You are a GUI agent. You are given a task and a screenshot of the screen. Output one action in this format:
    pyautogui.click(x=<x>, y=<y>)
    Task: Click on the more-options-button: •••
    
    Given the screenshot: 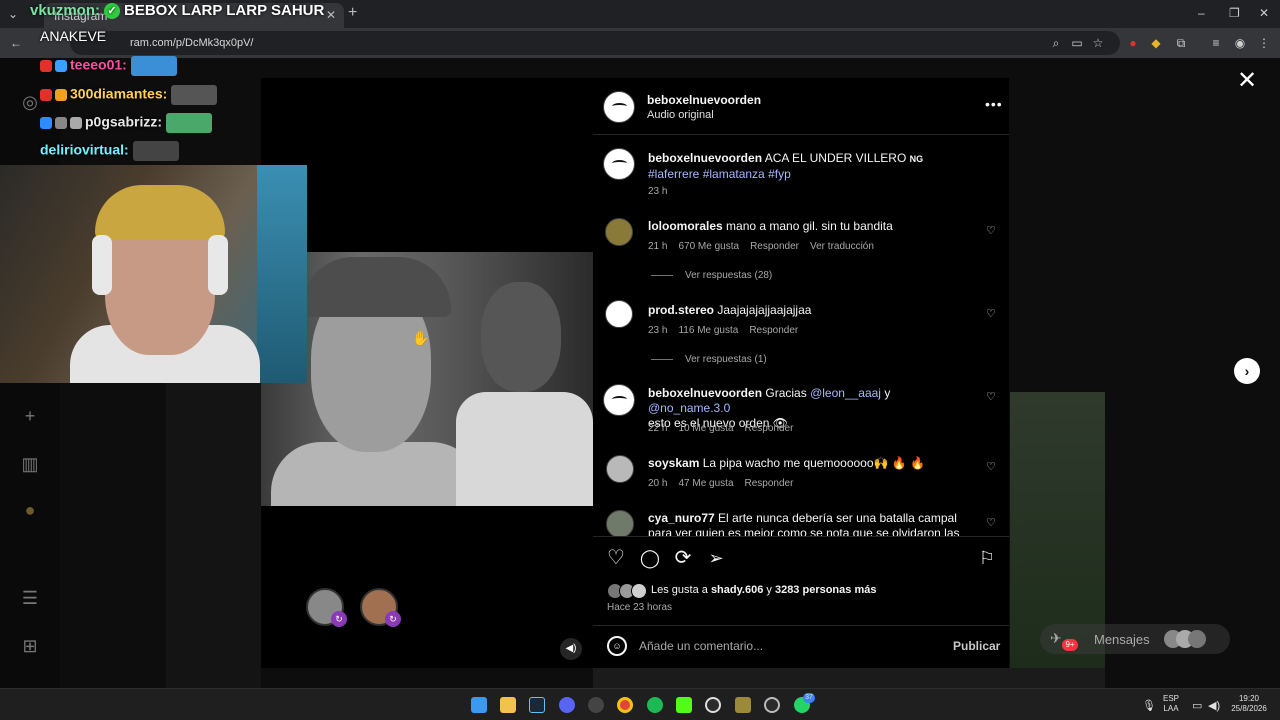 What is the action you would take?
    pyautogui.click(x=994, y=104)
    